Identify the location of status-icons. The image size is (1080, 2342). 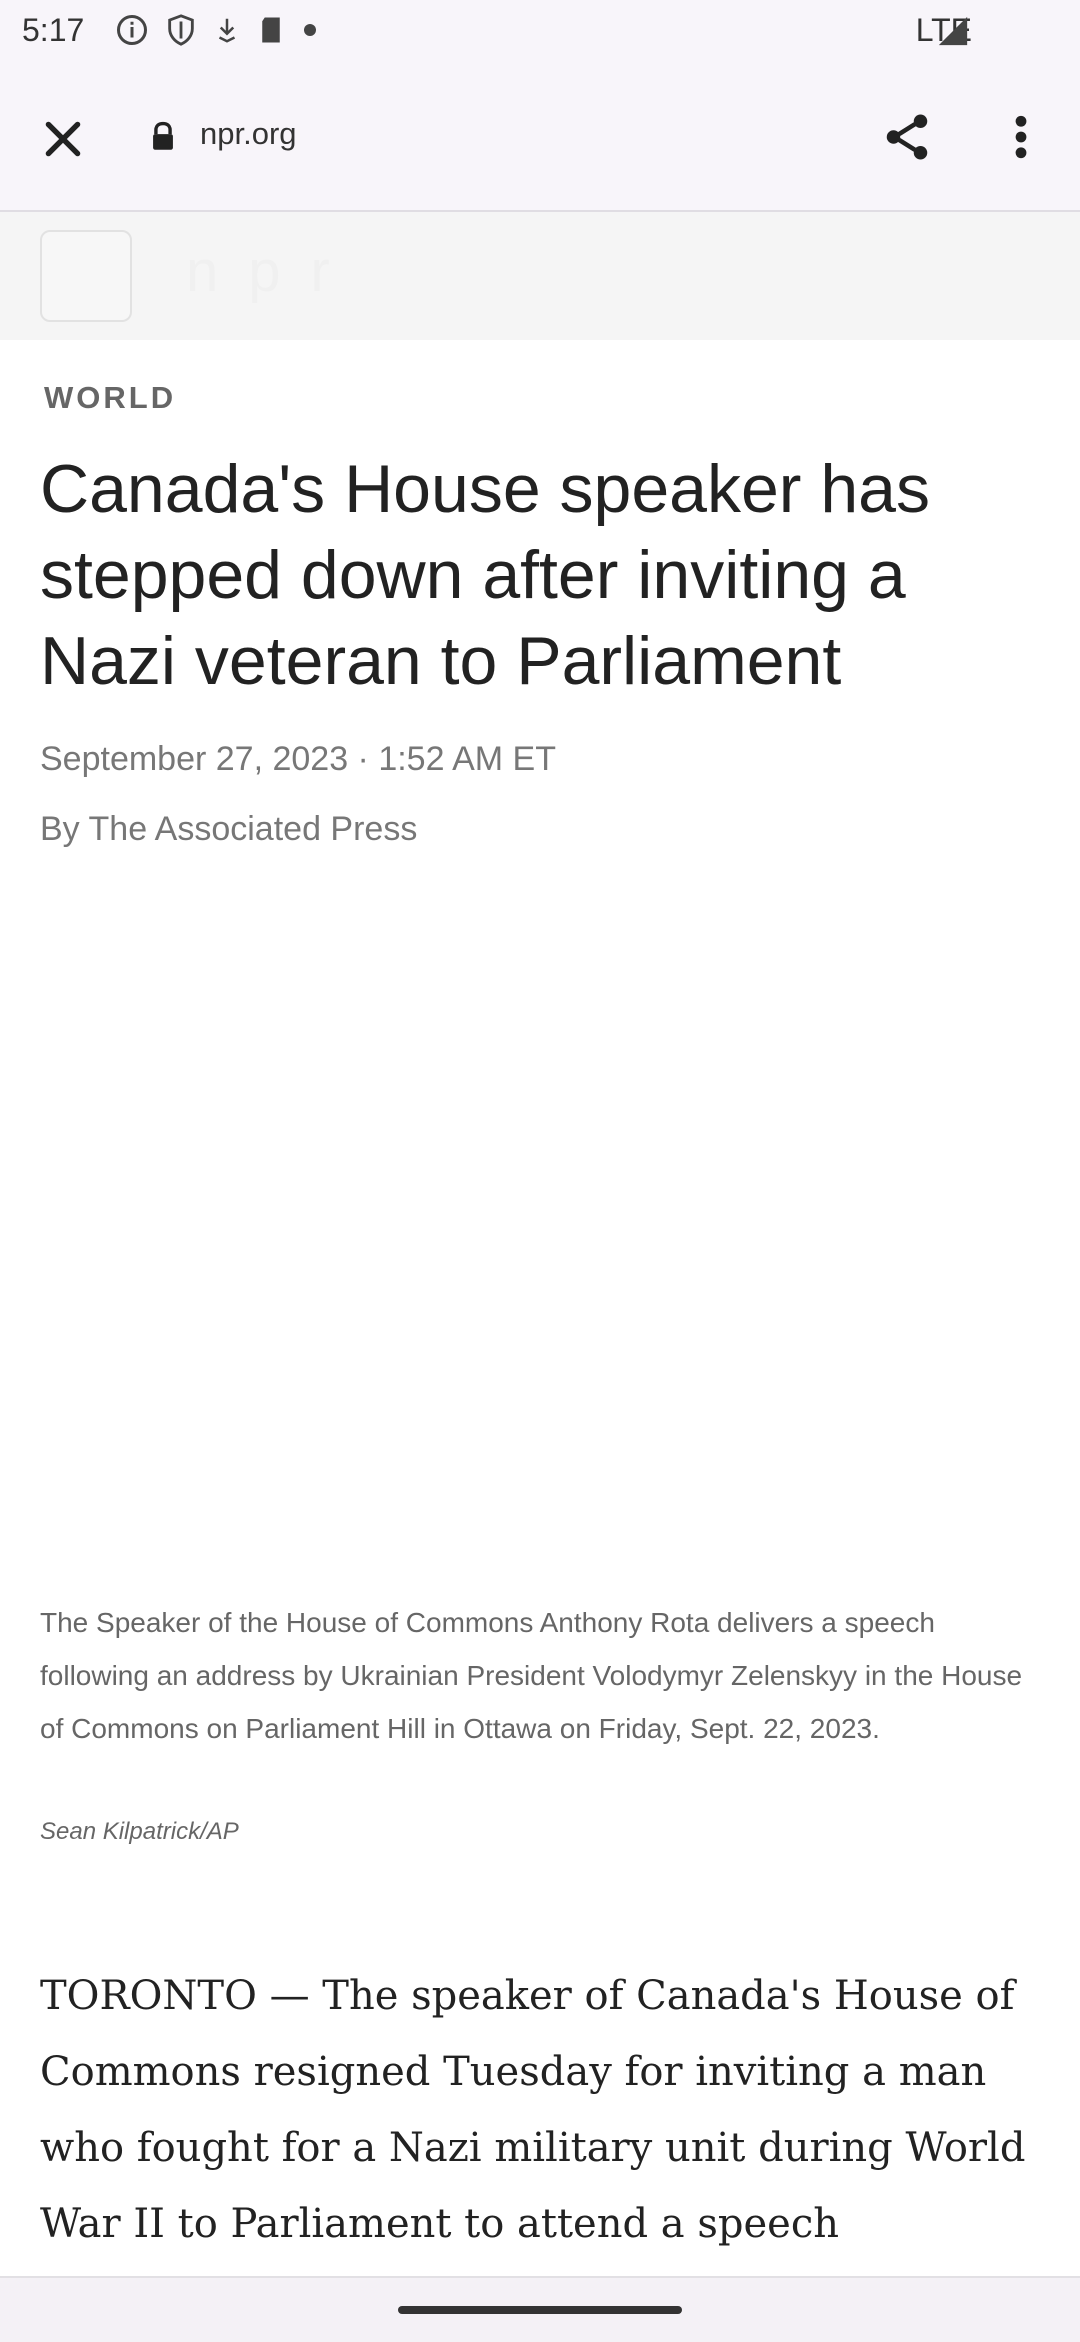
(217, 30).